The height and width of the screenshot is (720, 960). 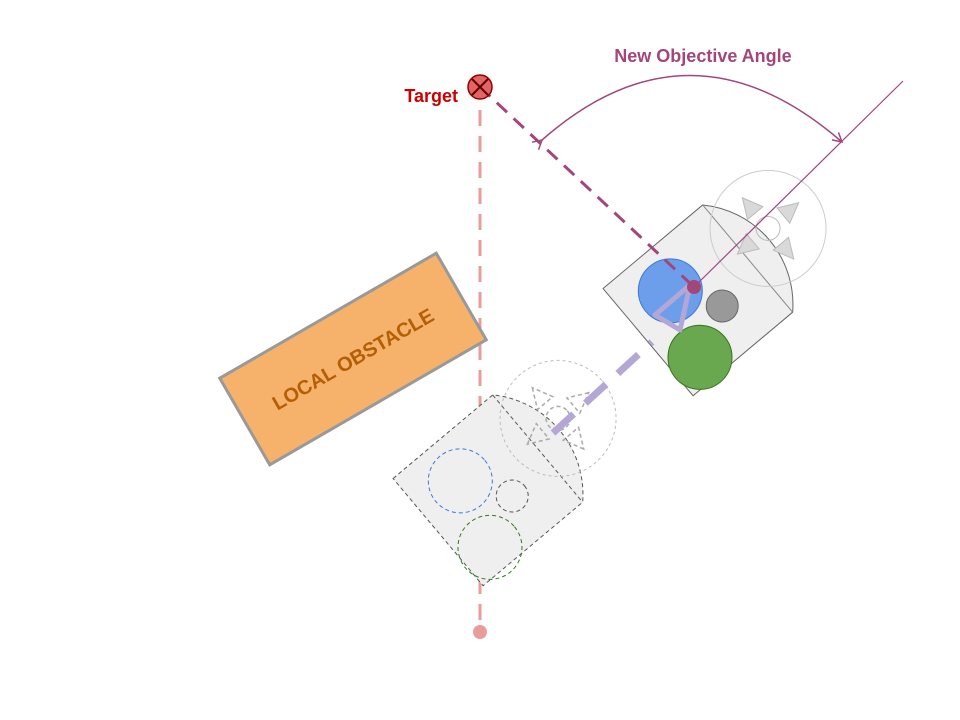 What do you see at coordinates (488, 490) in the screenshot?
I see `robot-previous-body` at bounding box center [488, 490].